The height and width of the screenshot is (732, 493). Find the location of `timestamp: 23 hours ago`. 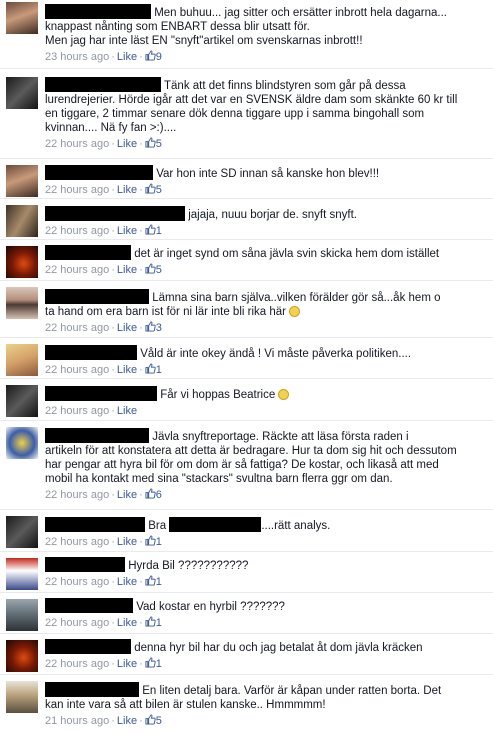

timestamp: 23 hours ago is located at coordinates (77, 57).